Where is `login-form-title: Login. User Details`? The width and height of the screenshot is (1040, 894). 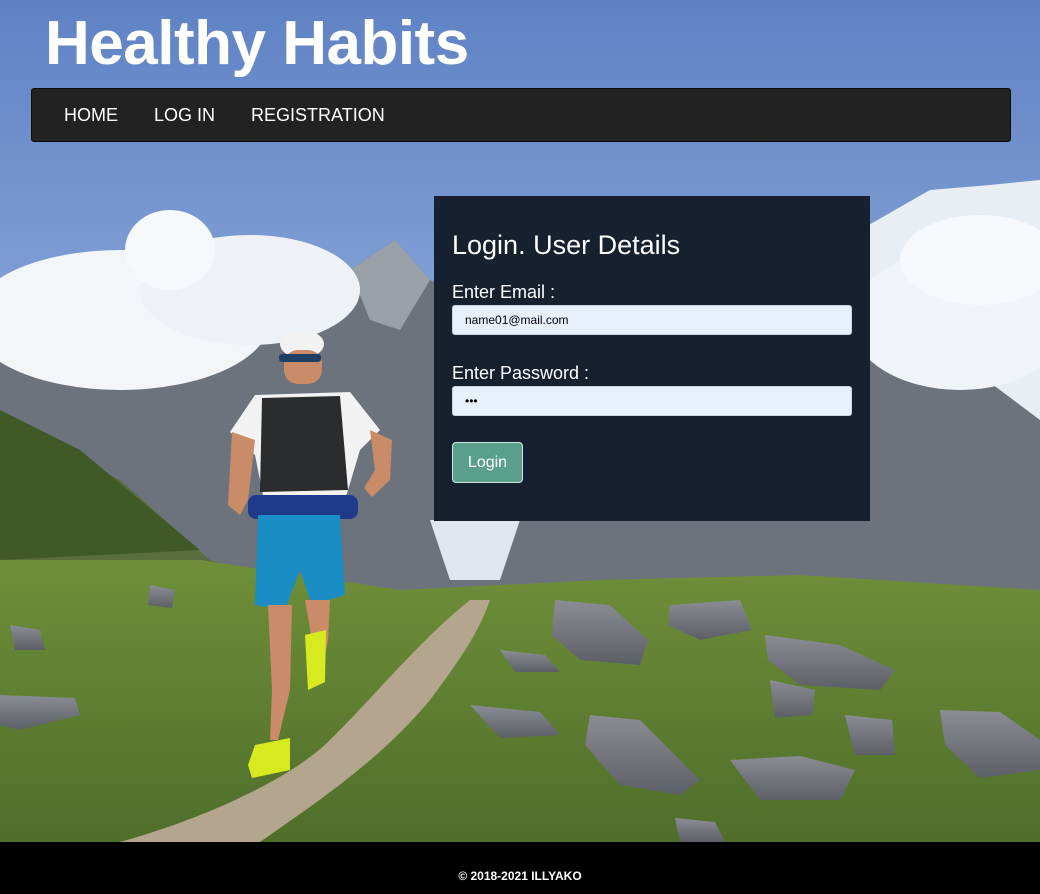
login-form-title: Login. User Details is located at coordinates (566, 245).